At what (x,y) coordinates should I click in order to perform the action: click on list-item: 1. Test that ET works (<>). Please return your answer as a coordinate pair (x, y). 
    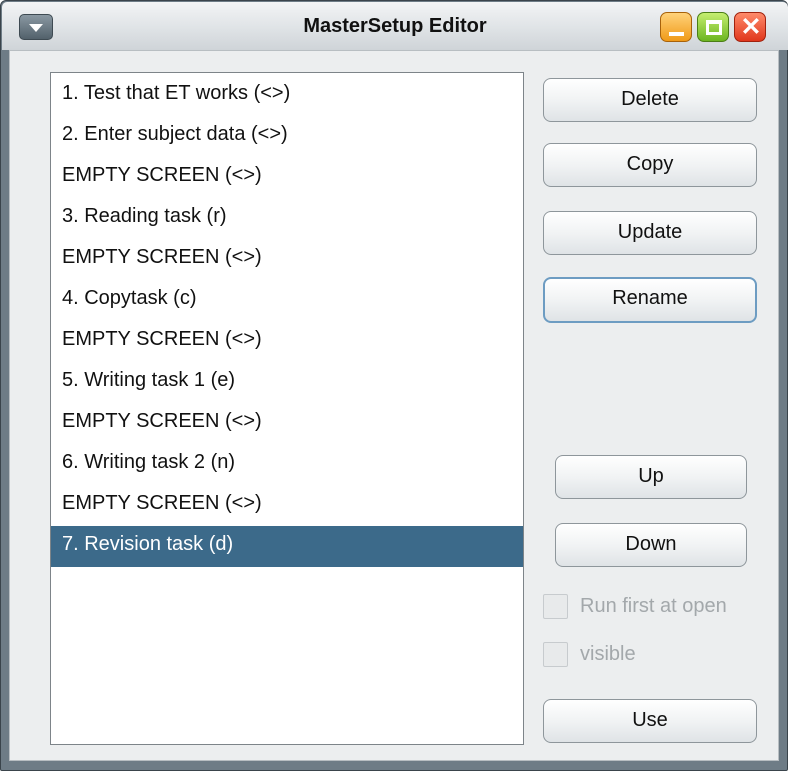
    Looking at the image, I should click on (287, 95).